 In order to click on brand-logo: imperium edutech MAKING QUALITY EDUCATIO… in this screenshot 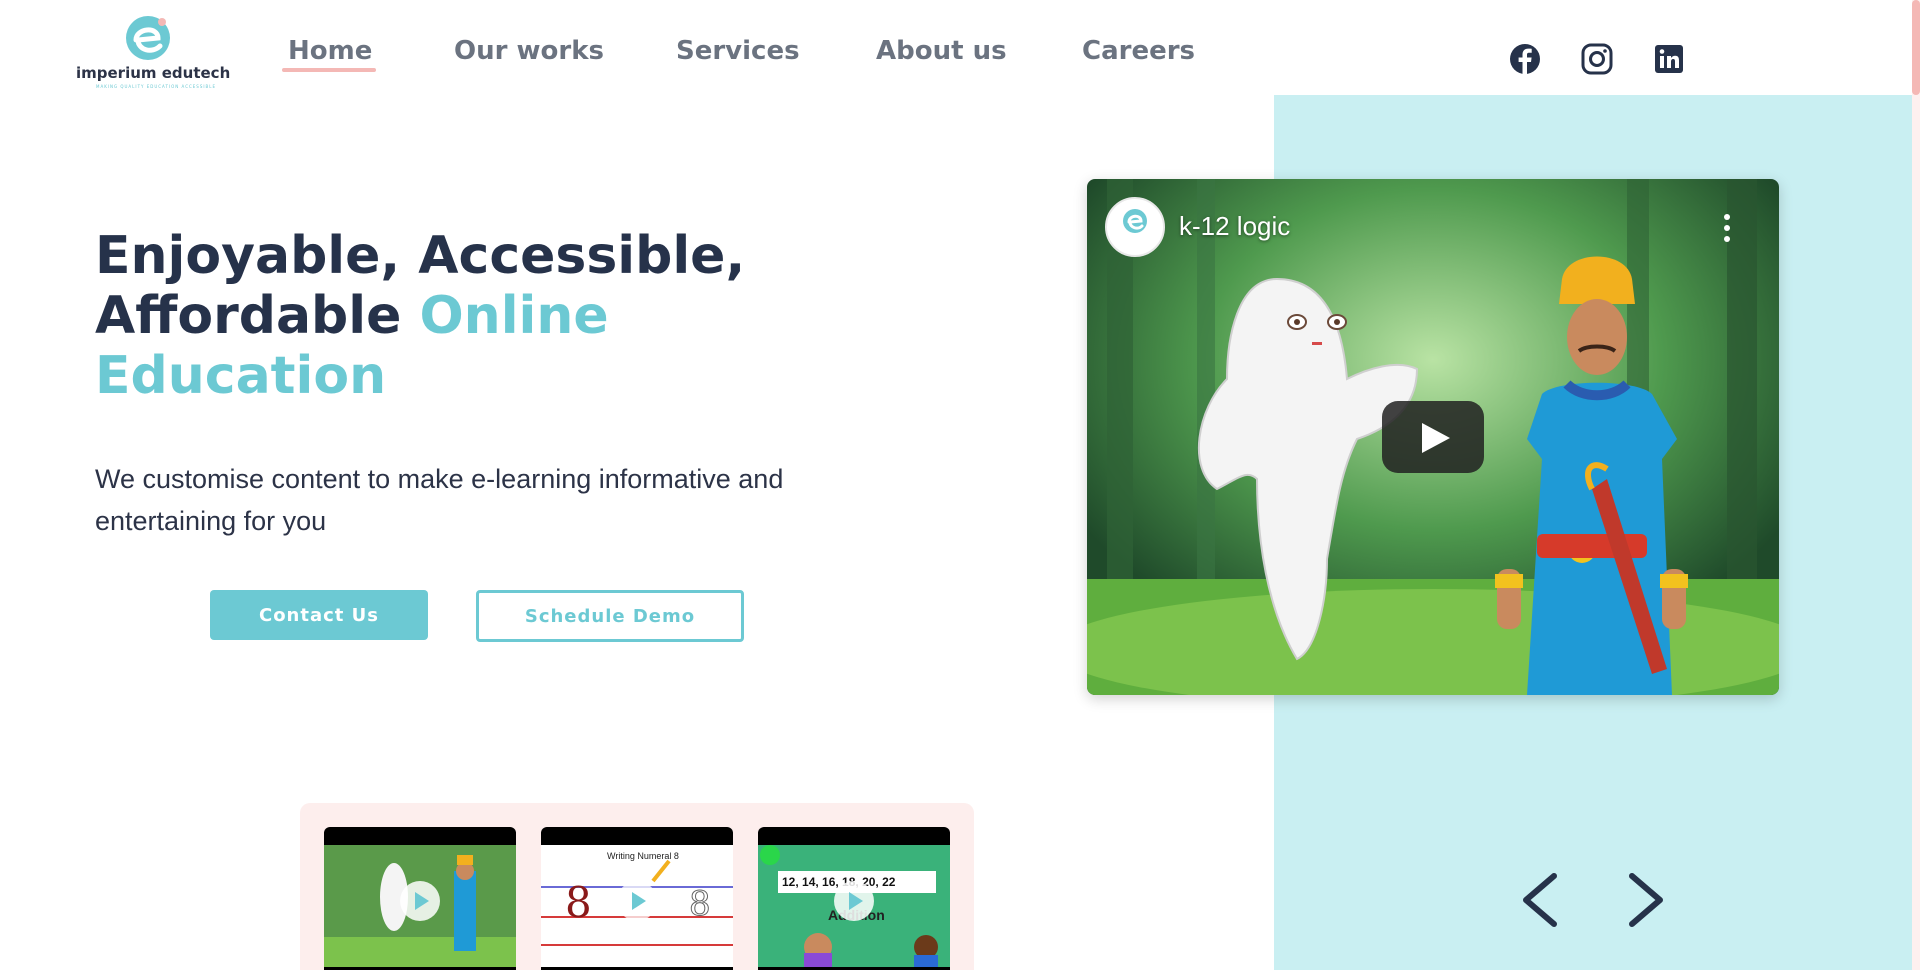, I will do `click(152, 52)`.